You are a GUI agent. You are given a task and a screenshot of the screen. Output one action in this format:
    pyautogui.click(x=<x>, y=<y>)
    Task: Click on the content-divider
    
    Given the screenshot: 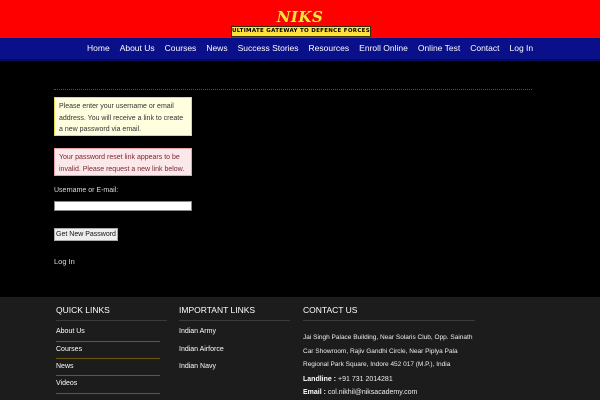 What is the action you would take?
    pyautogui.click(x=293, y=89)
    